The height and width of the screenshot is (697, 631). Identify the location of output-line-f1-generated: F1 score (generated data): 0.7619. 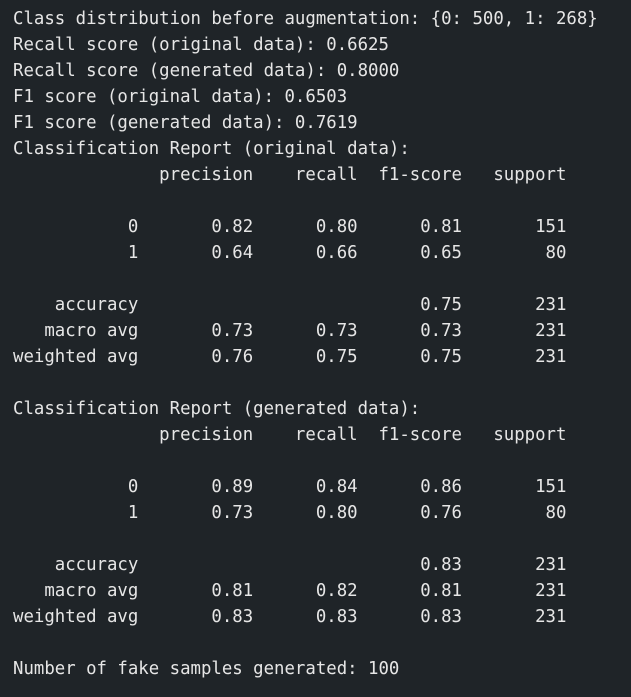
(185, 123).